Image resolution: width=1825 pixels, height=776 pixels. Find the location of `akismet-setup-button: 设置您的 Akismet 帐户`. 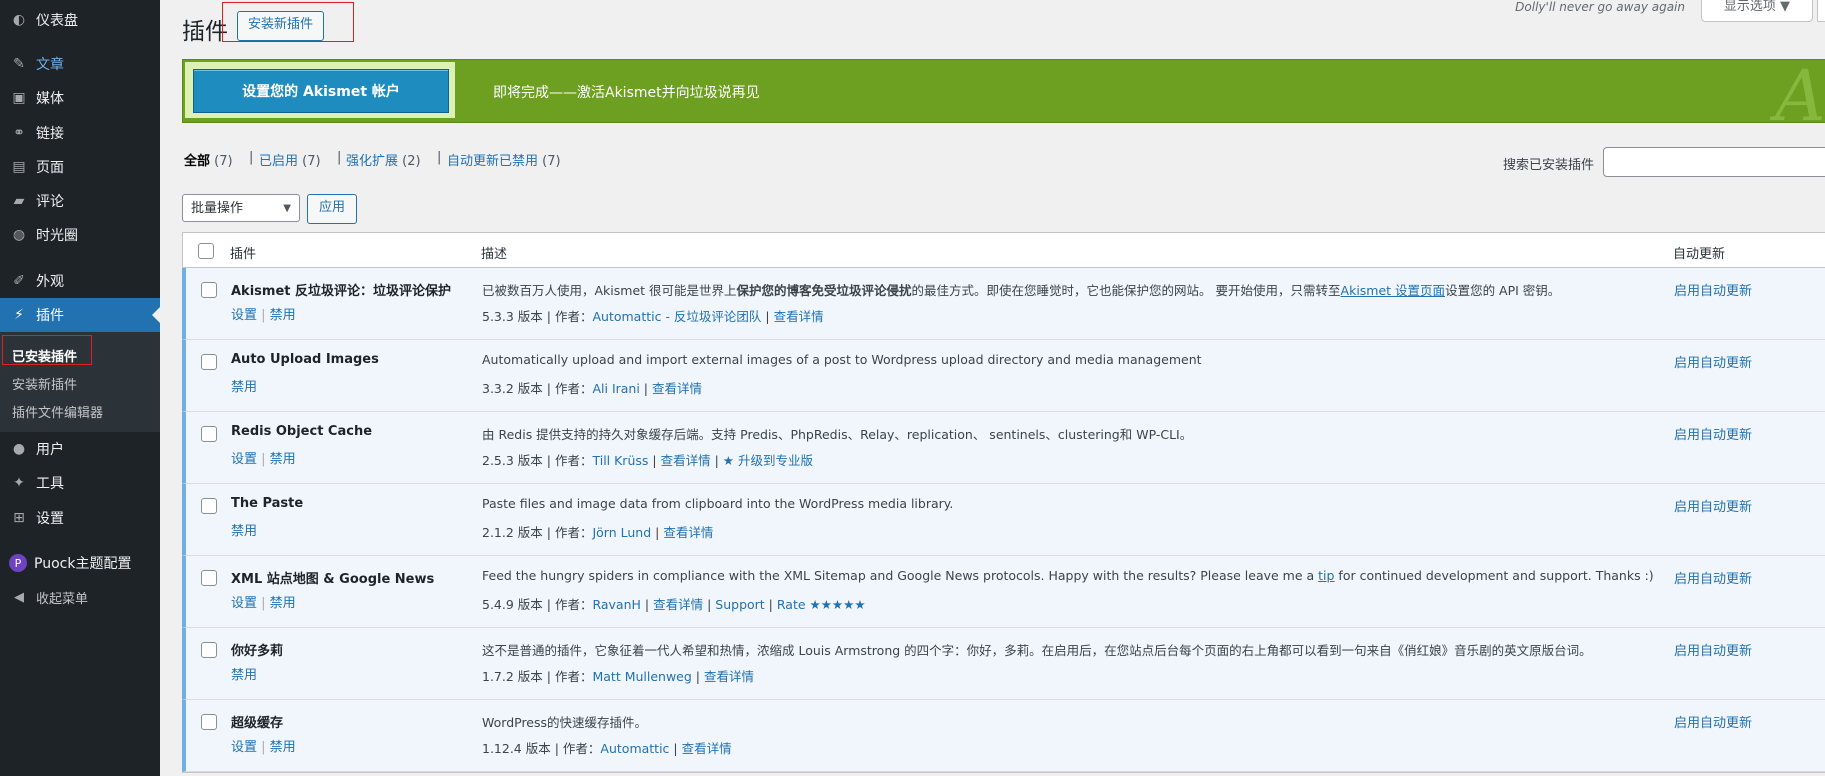

akismet-setup-button: 设置您的 Akismet 帐户 is located at coordinates (321, 91).